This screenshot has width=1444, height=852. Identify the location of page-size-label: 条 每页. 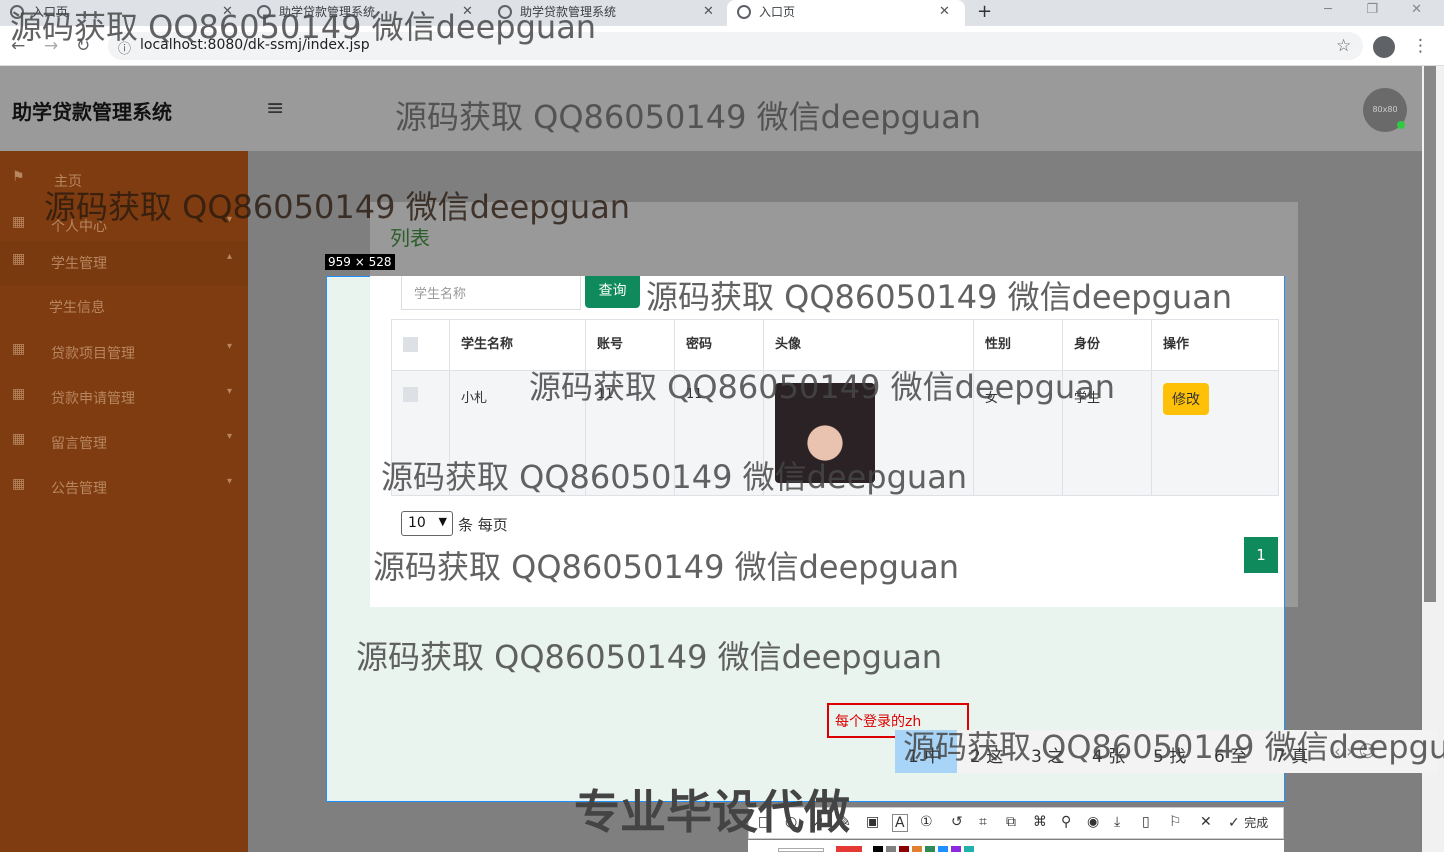
(483, 525).